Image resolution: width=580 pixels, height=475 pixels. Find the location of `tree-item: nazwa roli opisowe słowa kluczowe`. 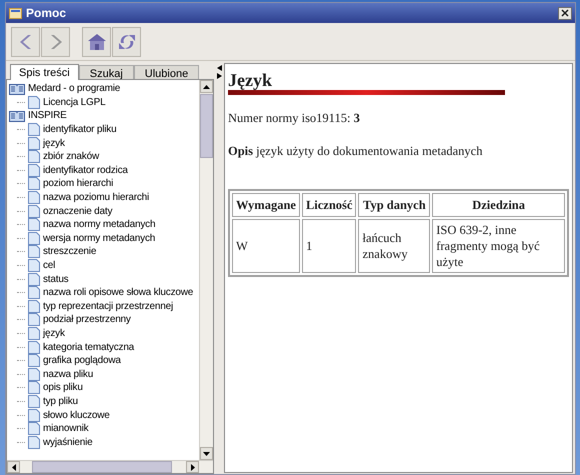

tree-item: nazwa roli opisowe słowa kluczowe is located at coordinates (118, 293).